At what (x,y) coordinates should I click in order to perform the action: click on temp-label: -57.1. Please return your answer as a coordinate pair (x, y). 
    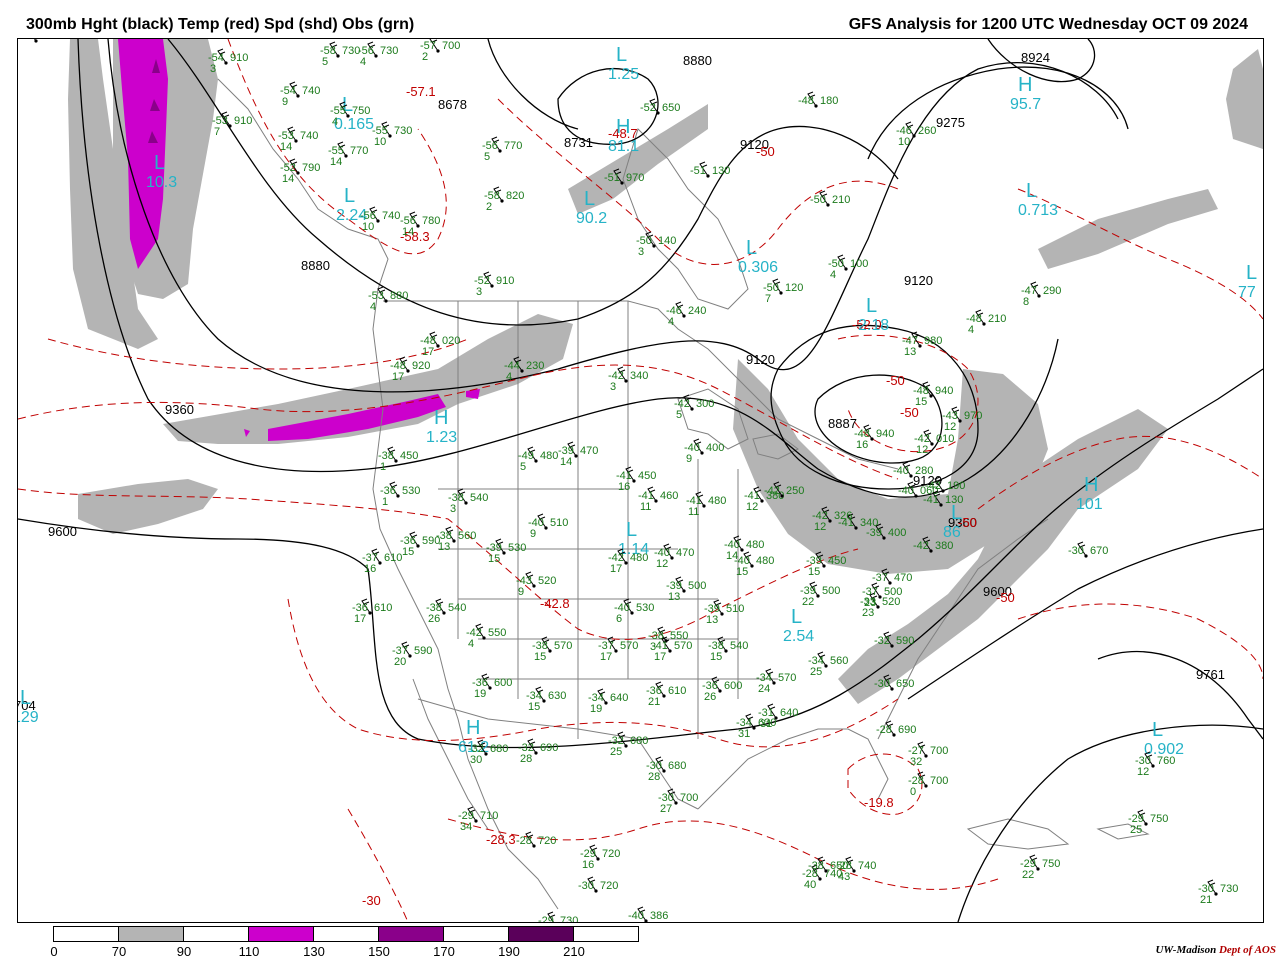
    Looking at the image, I should click on (421, 91).